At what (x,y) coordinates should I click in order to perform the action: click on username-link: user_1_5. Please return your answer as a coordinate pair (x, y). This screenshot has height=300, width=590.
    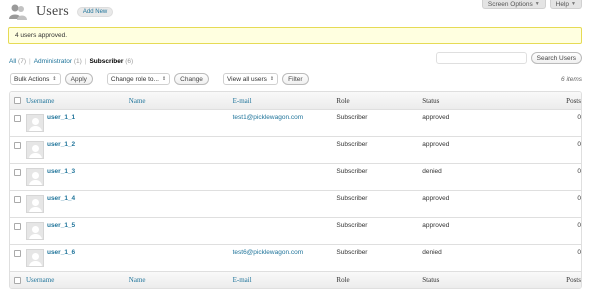
    Looking at the image, I should click on (61, 225).